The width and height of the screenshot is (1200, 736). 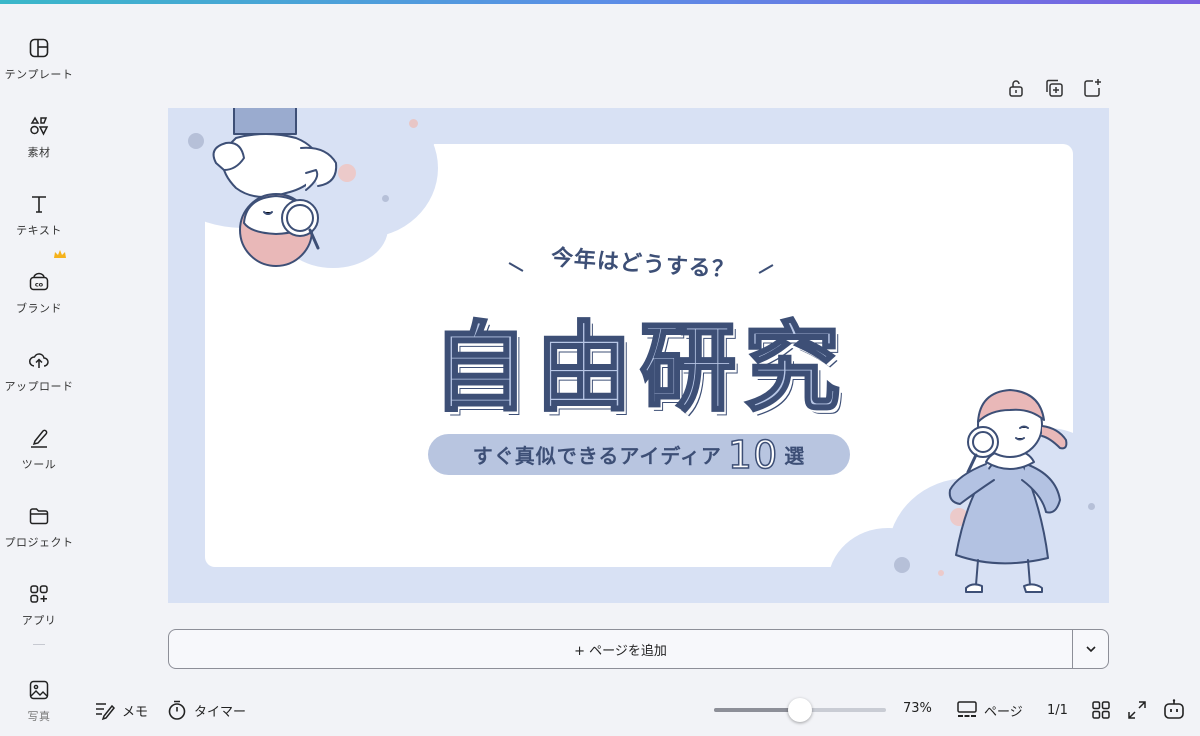 What do you see at coordinates (1003, 712) in the screenshot?
I see `pages-label: ページ` at bounding box center [1003, 712].